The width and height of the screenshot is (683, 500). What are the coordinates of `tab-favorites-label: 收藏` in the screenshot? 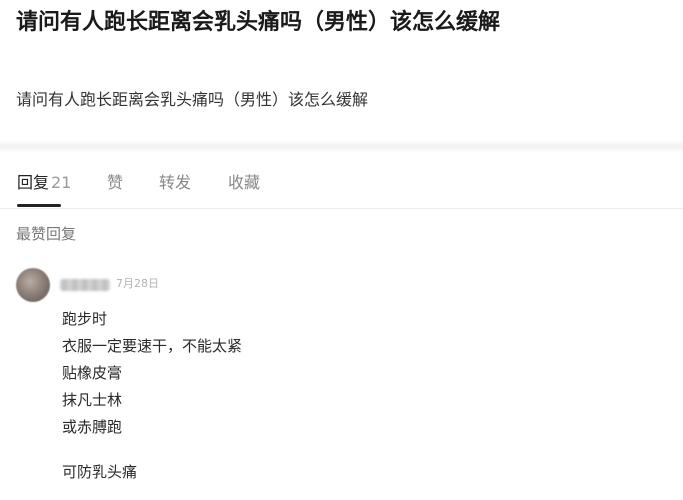 It's located at (244, 182).